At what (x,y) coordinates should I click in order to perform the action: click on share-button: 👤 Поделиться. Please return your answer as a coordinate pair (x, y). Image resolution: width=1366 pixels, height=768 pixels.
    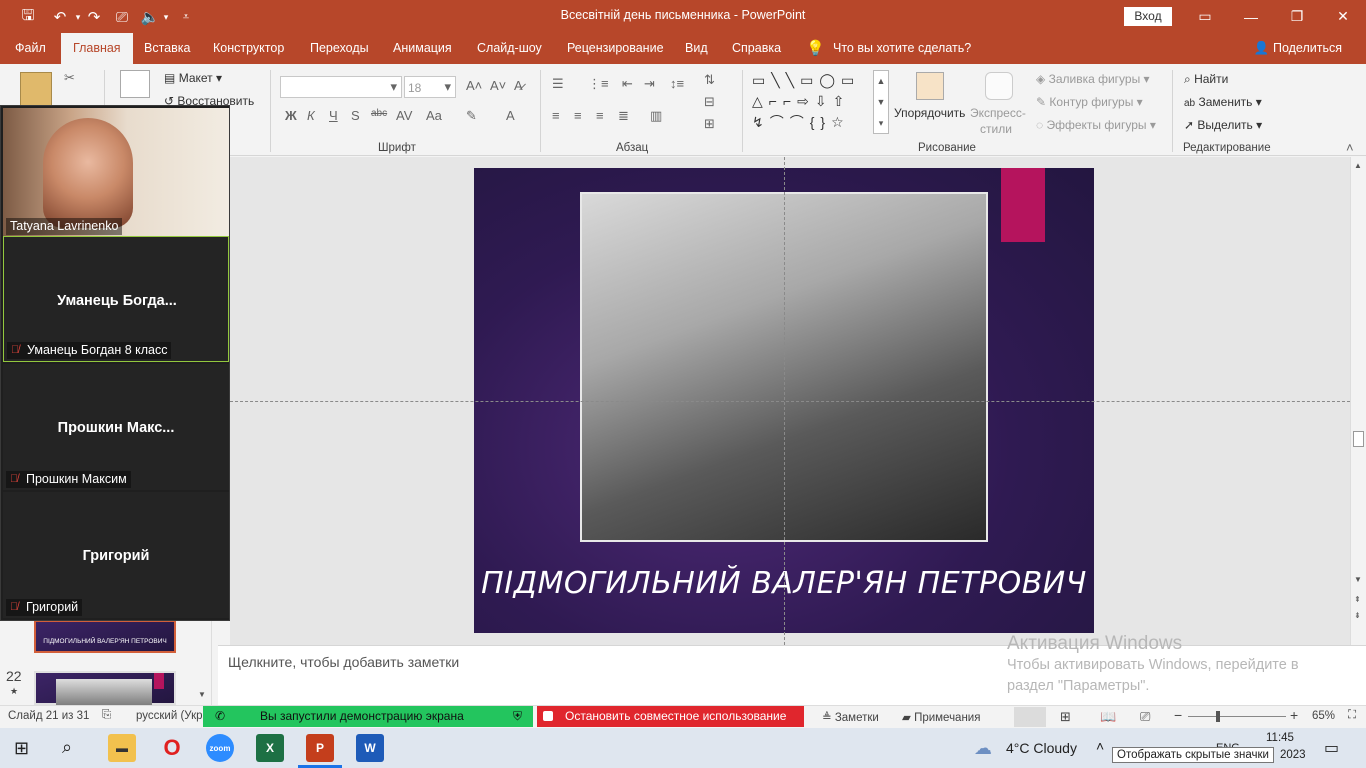
    Looking at the image, I should click on (1298, 48).